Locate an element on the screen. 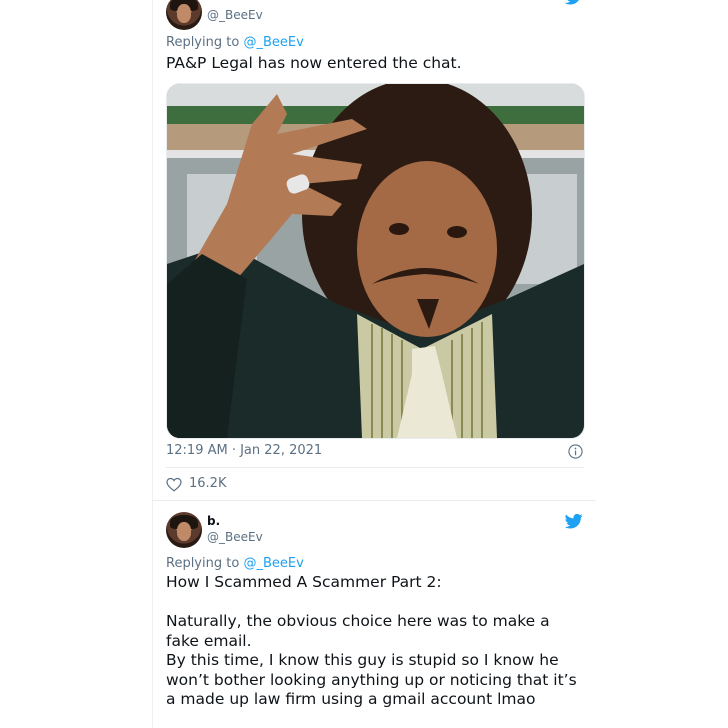  tweet-1-handle: @_BeeEv is located at coordinates (235, 15).